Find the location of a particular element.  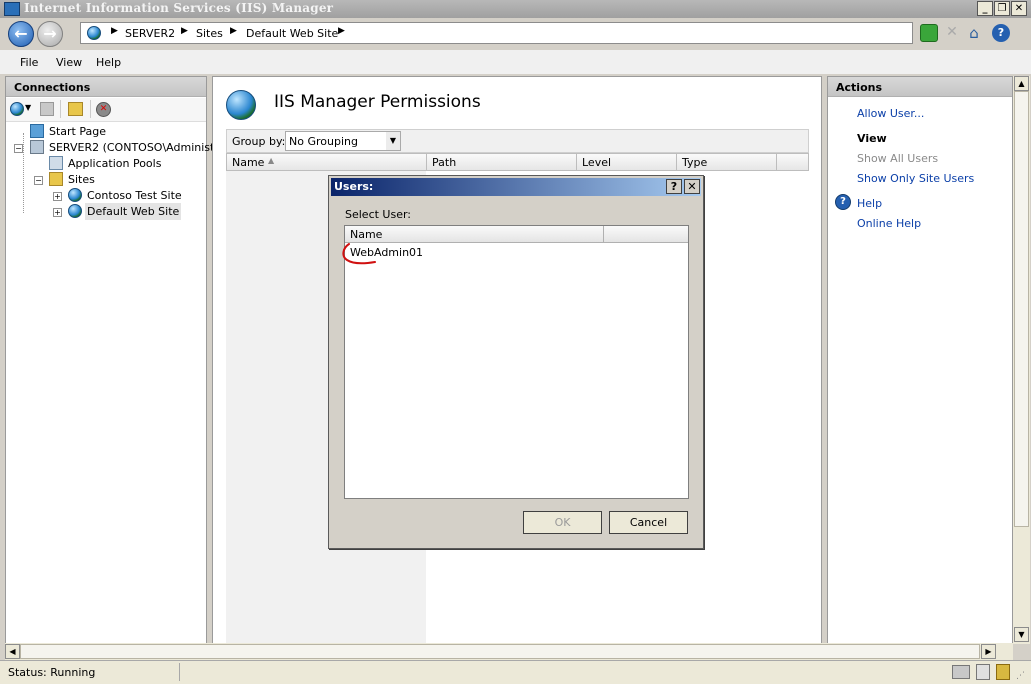

forward-arrow-icon: → is located at coordinates (50, 33).